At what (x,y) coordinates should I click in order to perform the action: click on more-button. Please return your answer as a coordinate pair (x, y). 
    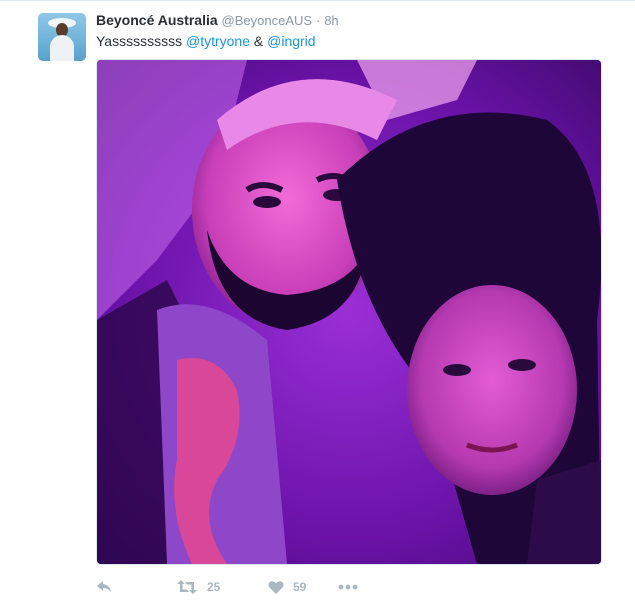
    Looking at the image, I should click on (353, 587).